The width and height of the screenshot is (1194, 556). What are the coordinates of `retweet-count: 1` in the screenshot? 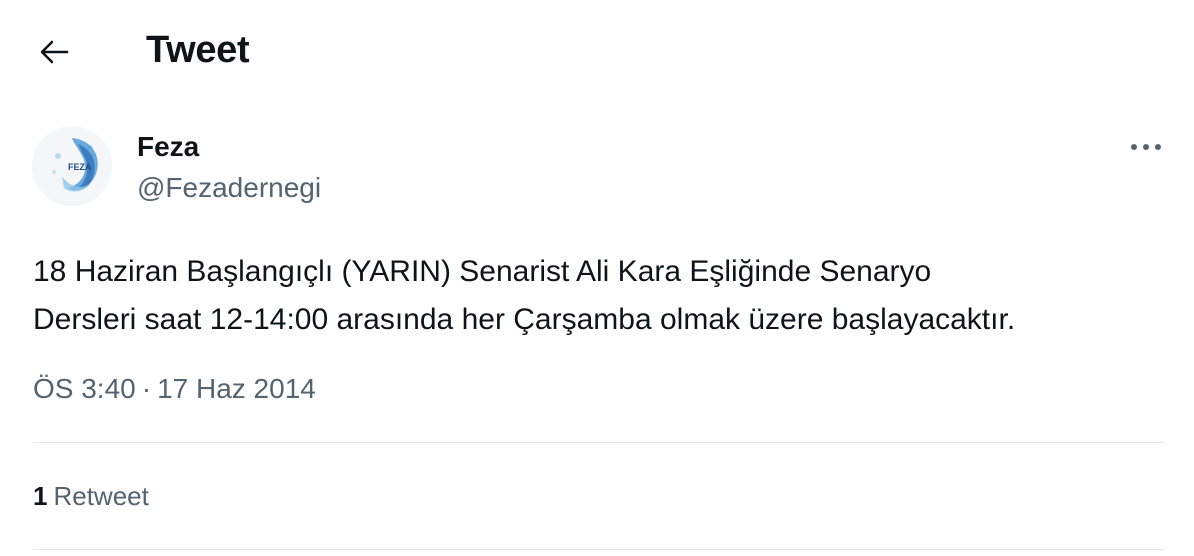 It's located at (40, 496).